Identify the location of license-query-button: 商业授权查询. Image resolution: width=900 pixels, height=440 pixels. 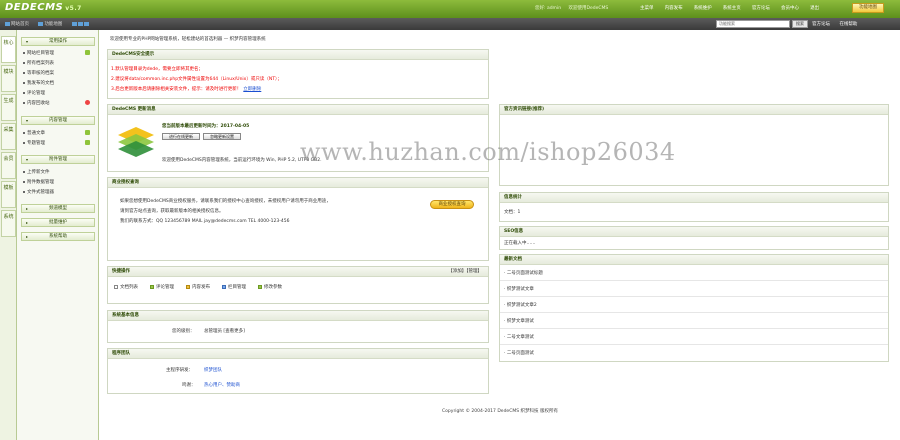
(452, 204).